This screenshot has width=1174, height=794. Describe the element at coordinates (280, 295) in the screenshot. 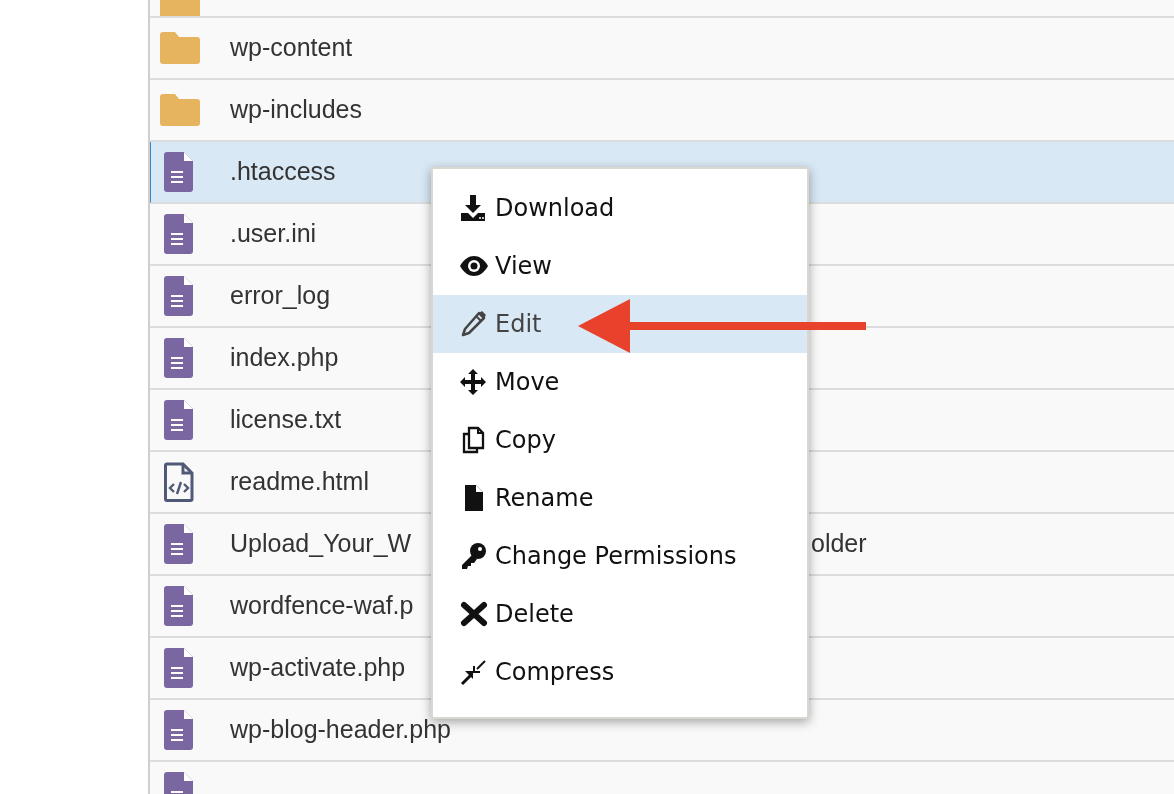

I see `file-name: error_log` at that location.